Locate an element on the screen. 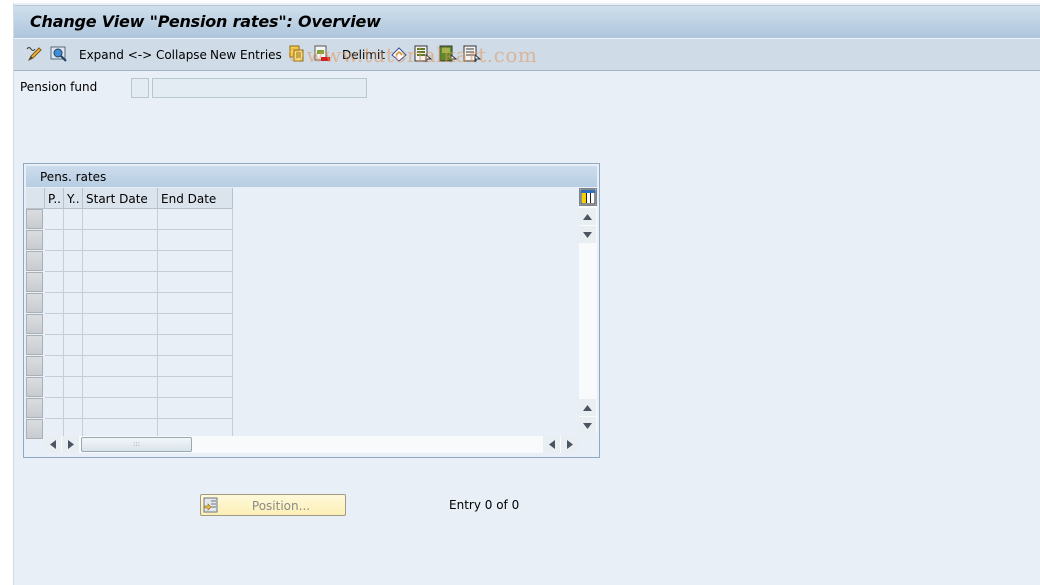  select-all-icon is located at coordinates (423, 54).